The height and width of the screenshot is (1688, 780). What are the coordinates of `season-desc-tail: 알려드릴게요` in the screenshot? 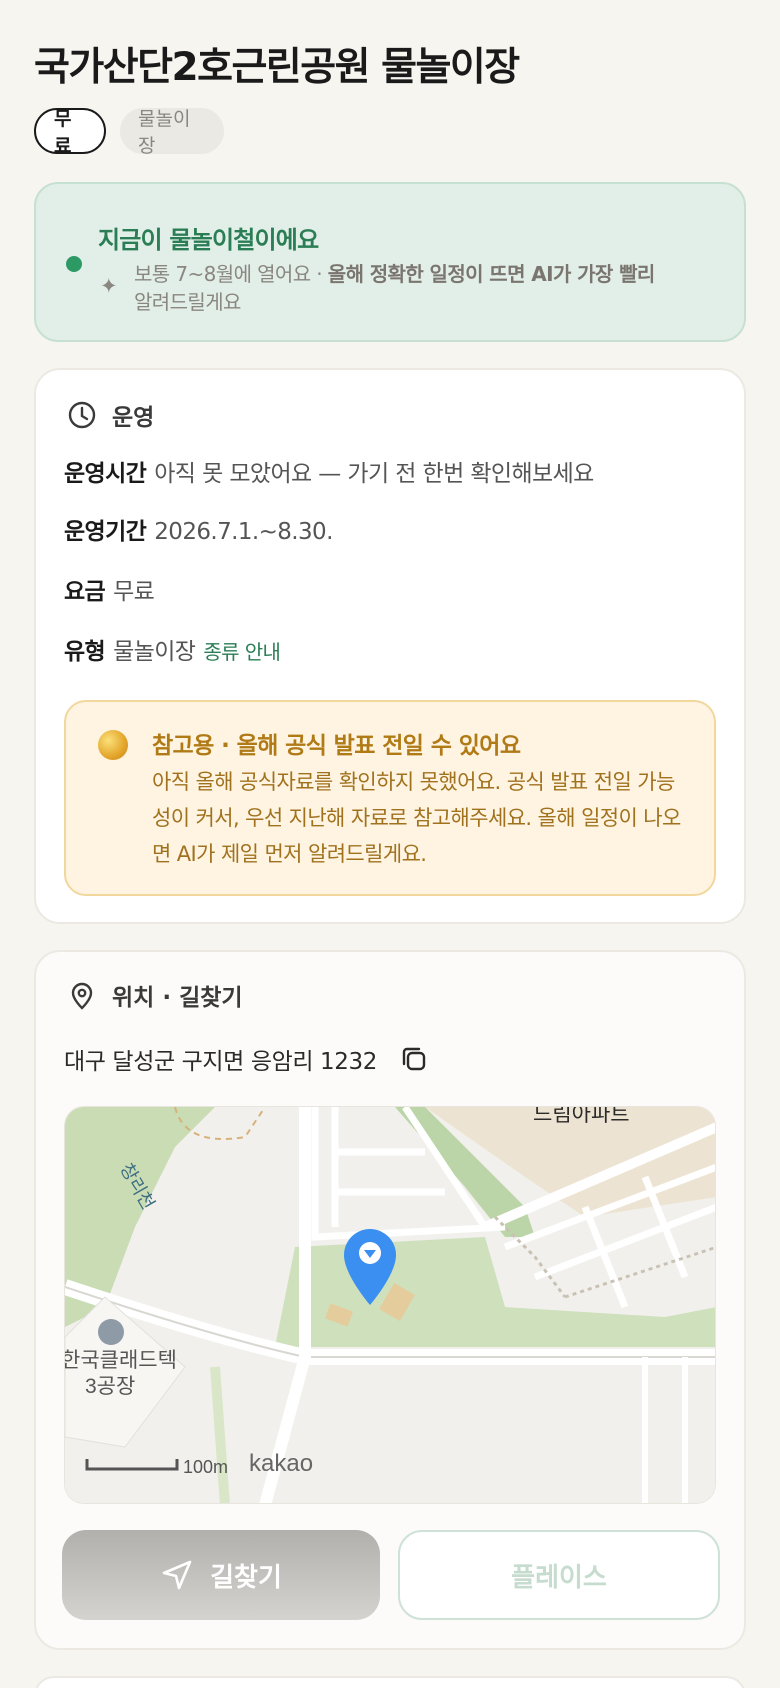 It's located at (187, 302).